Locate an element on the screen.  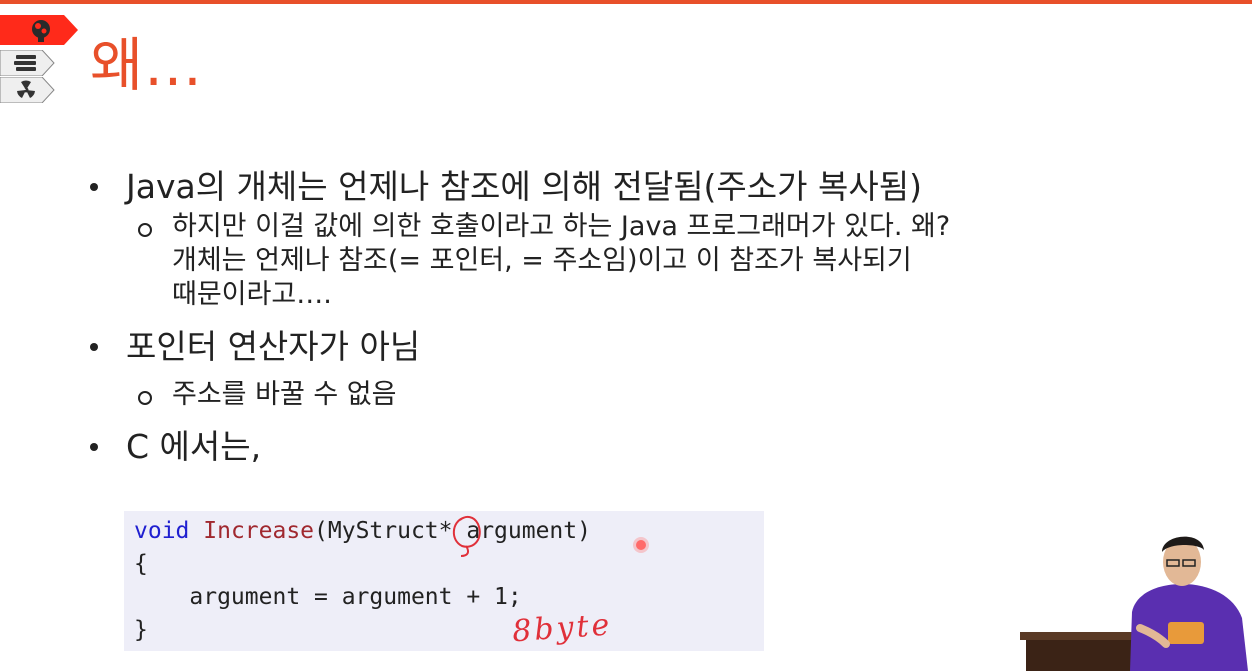
nav-book-arrow is located at coordinates (28, 63).